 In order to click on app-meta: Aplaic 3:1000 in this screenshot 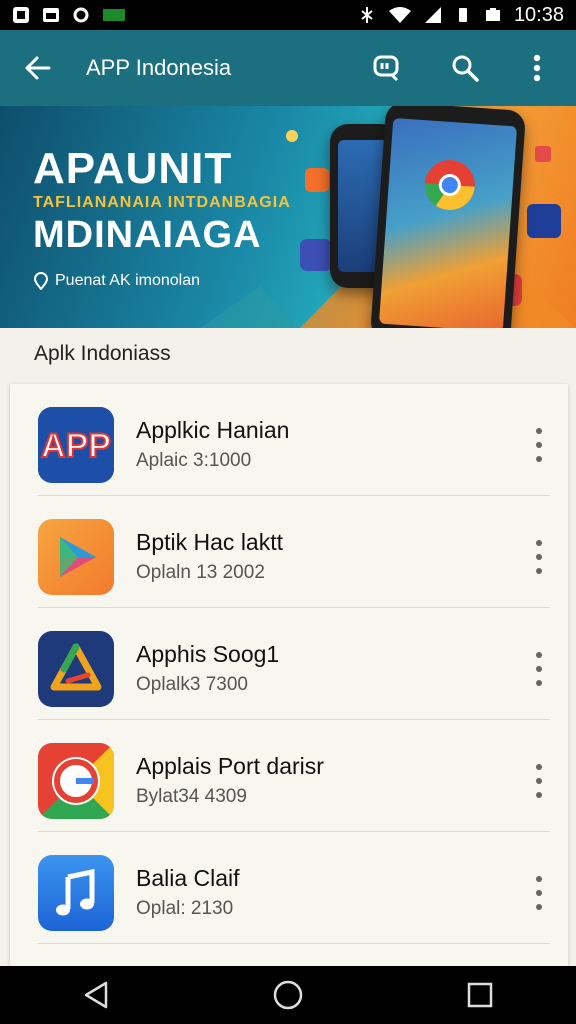, I will do `click(194, 460)`.